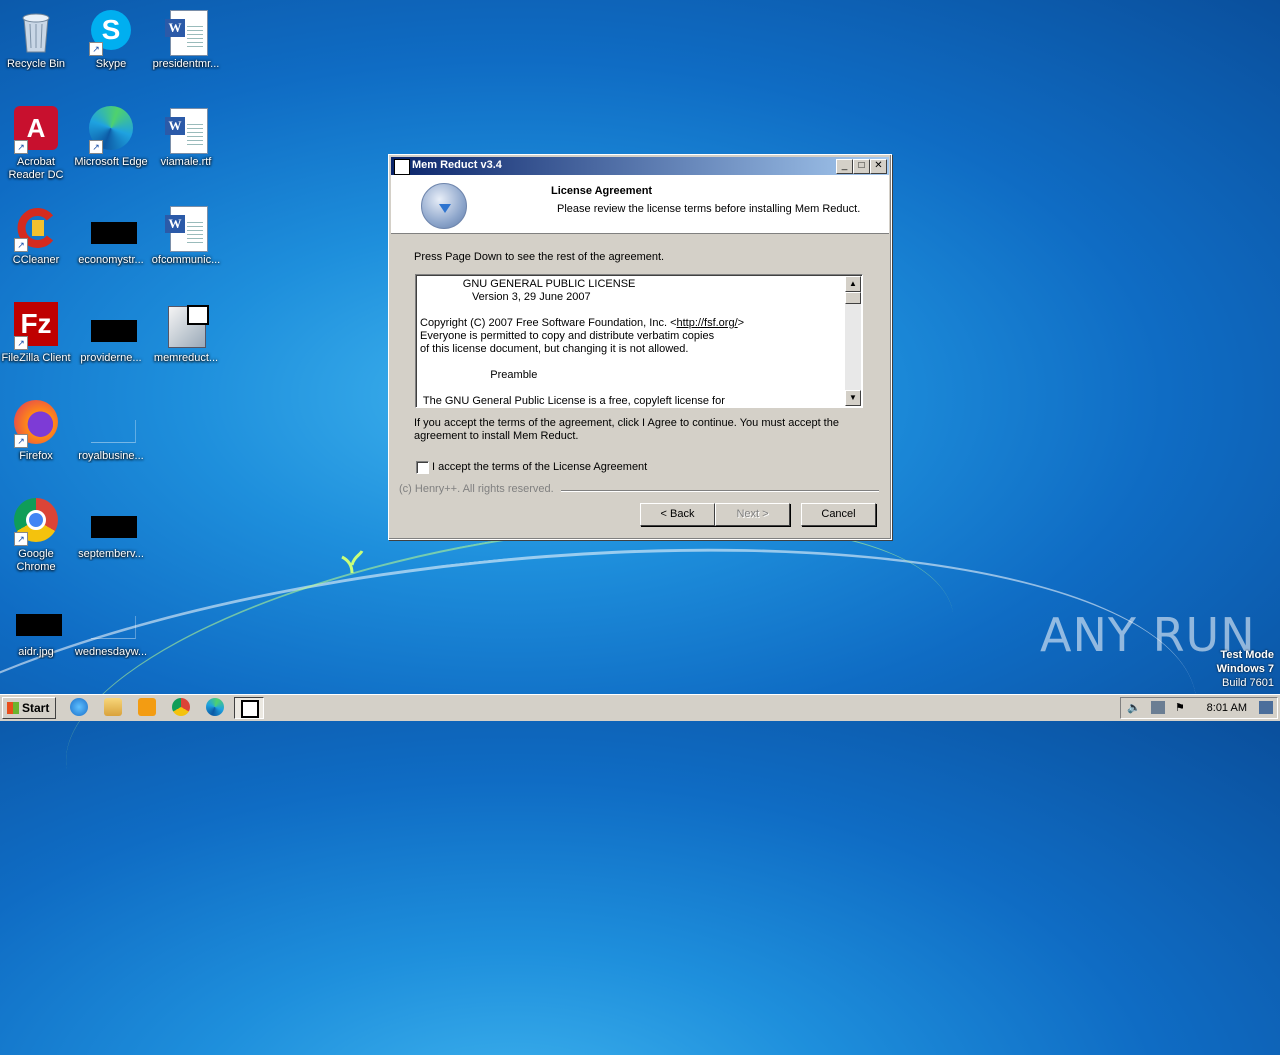  Describe the element at coordinates (37, 333) in the screenshot. I see `desktop-icon-filezilla: Fz ↗ FileZilla Client` at that location.